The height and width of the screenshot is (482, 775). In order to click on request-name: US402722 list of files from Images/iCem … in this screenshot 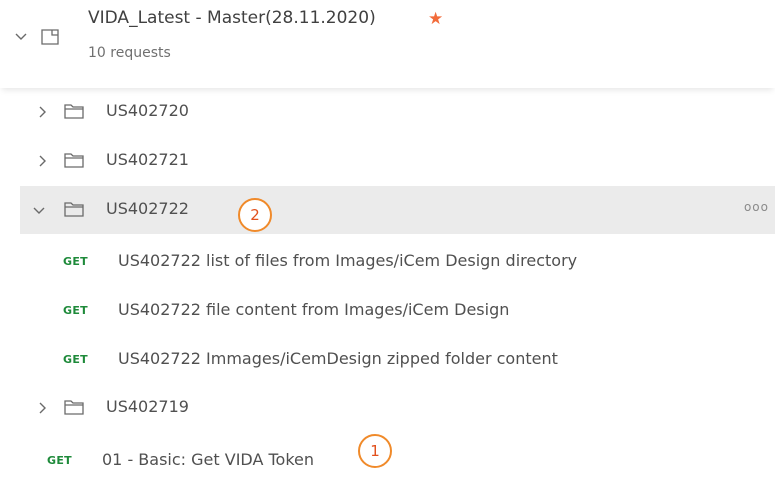, I will do `click(348, 260)`.